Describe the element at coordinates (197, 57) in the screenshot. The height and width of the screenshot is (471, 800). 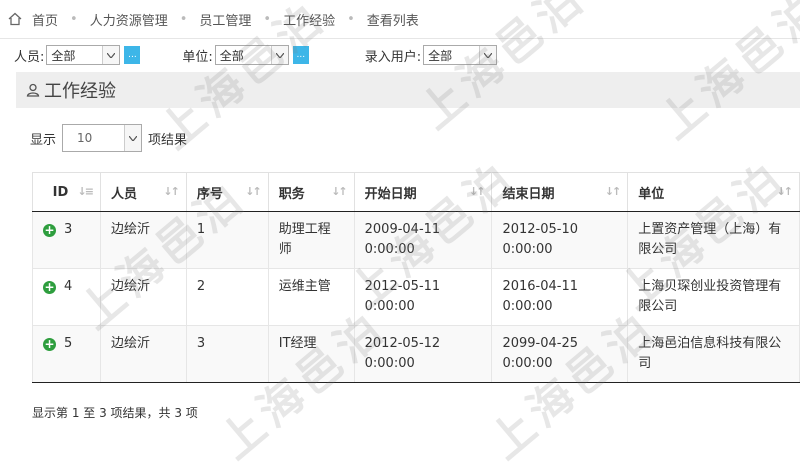
I see `filter-unit-label: 单位:` at that location.